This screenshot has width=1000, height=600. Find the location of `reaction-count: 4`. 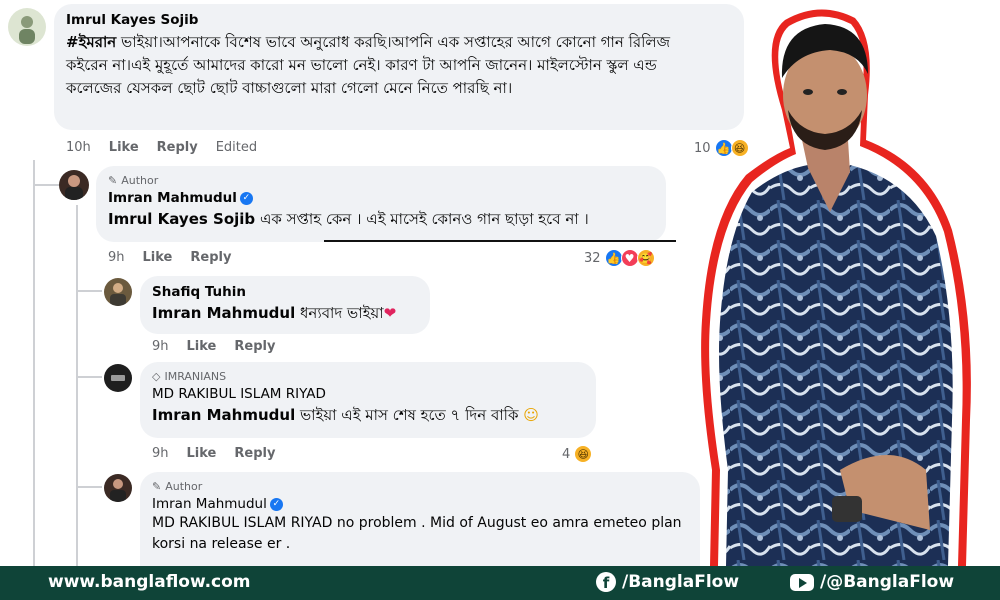

reaction-count: 4 is located at coordinates (566, 454).